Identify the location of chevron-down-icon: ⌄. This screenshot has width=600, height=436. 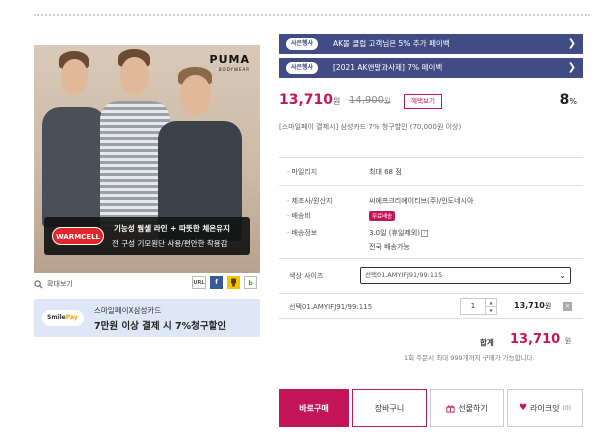
(562, 275).